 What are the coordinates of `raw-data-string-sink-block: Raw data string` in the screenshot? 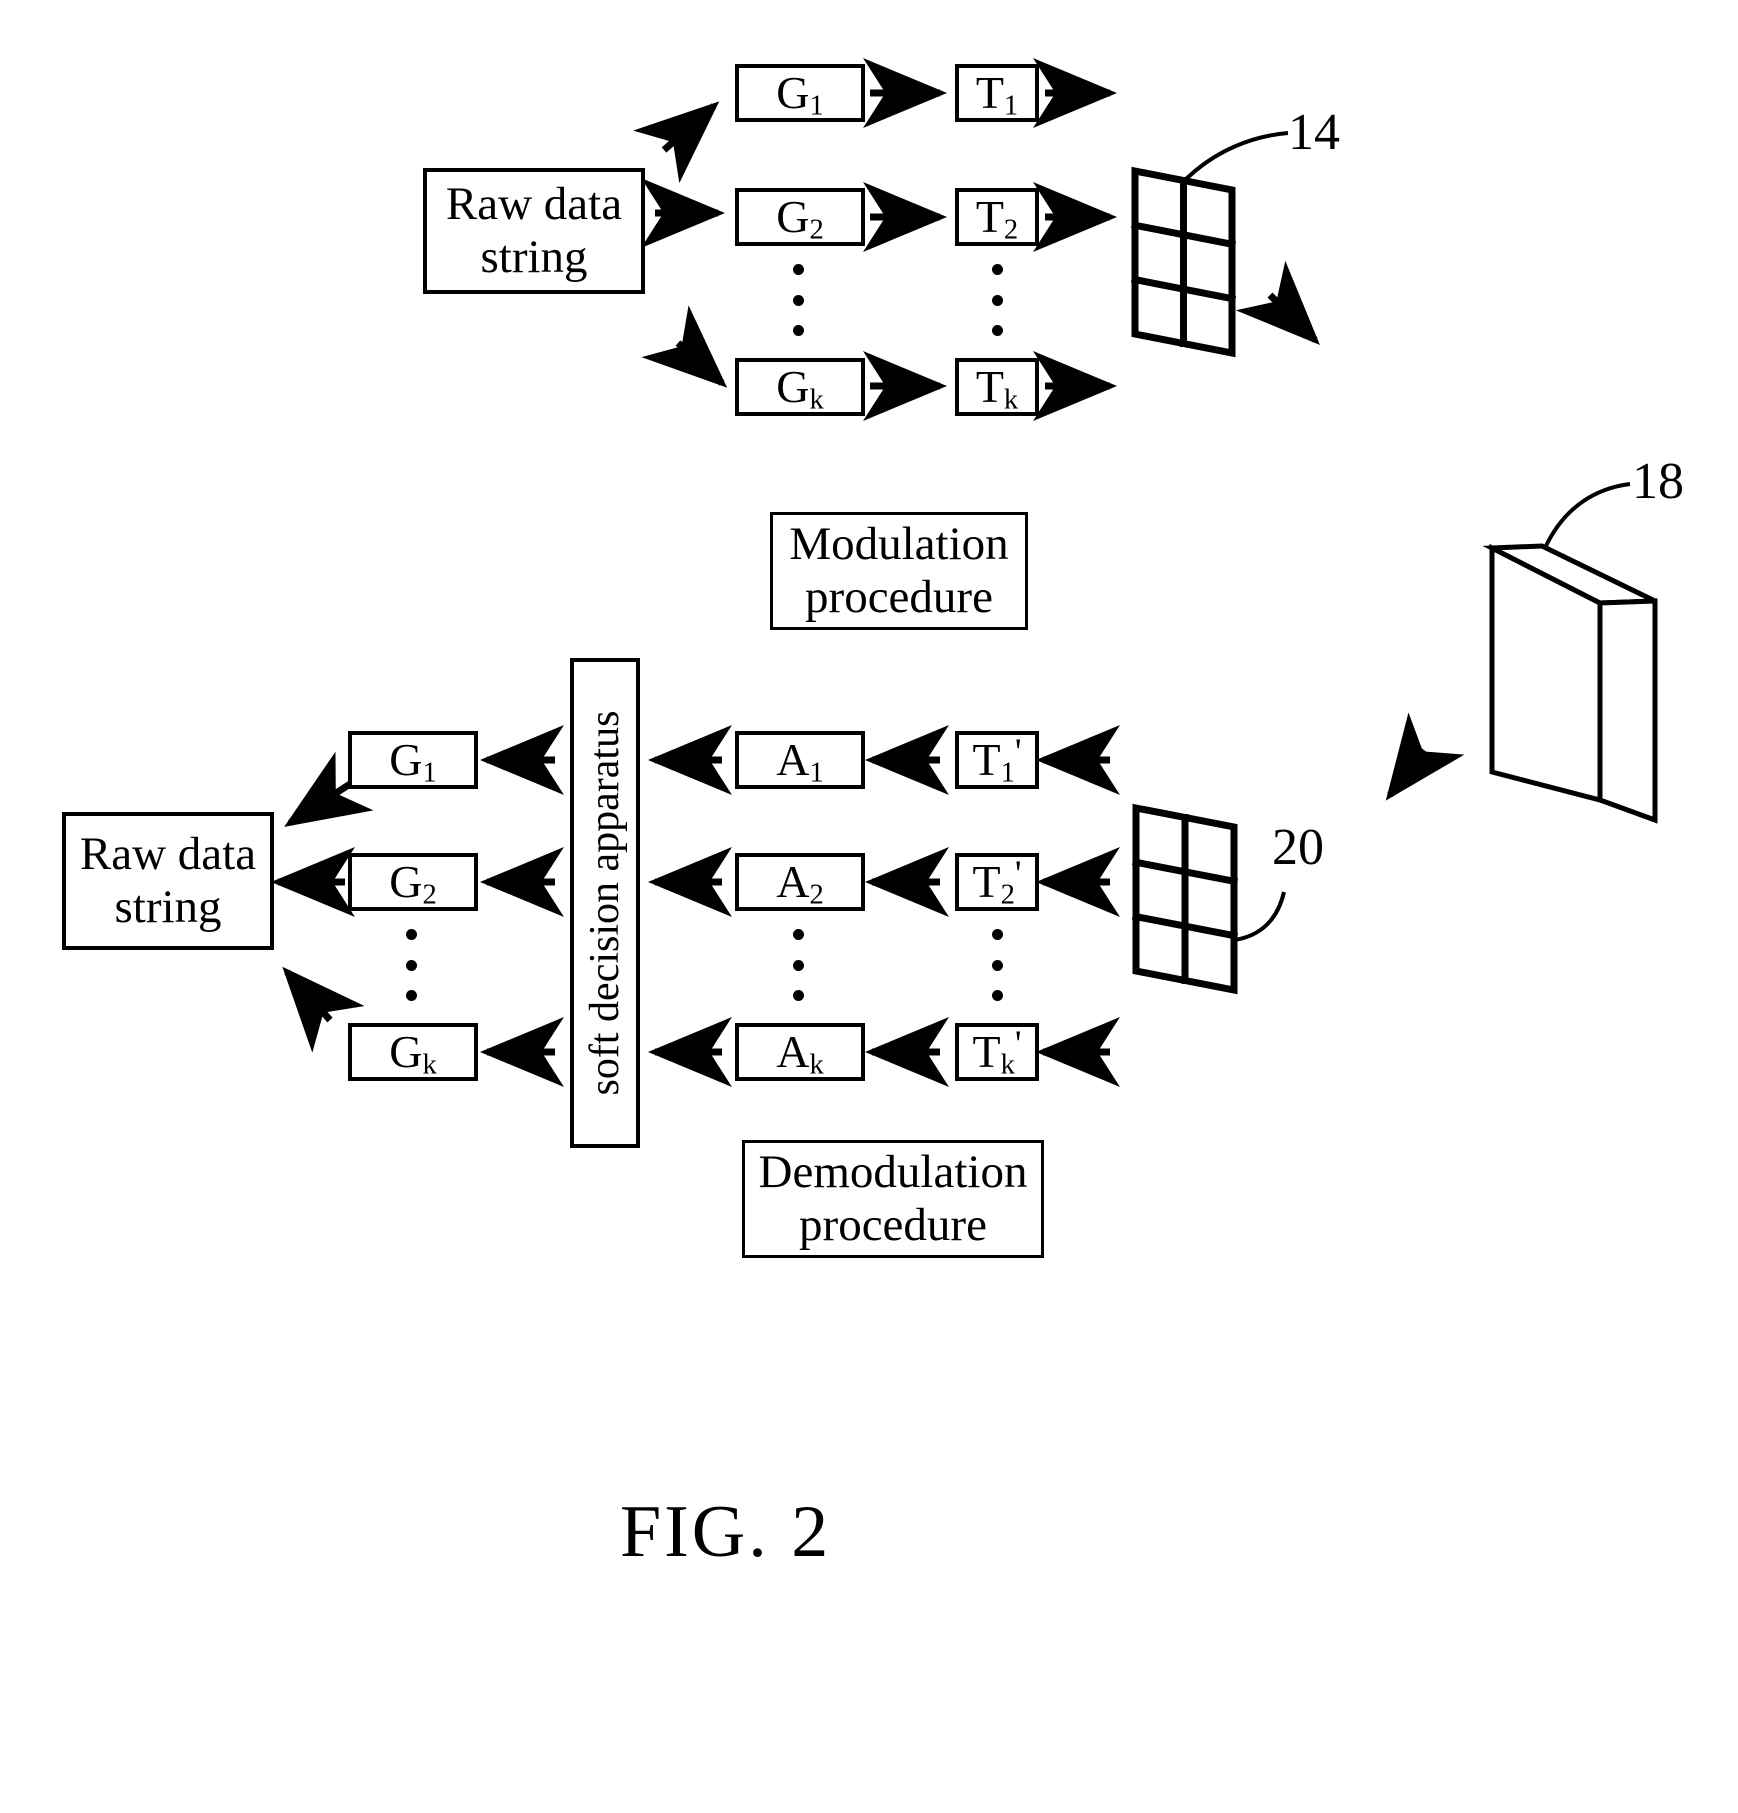 It's located at (168, 881).